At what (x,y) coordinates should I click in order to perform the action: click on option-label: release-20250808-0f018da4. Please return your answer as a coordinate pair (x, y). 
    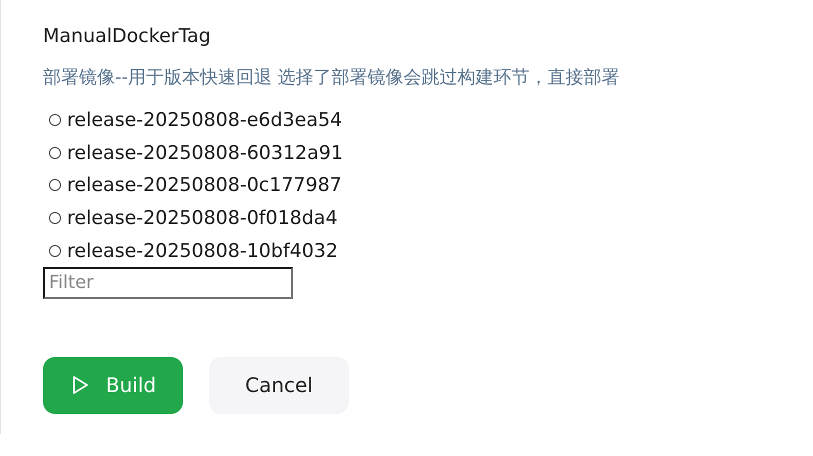
    Looking at the image, I should click on (202, 218).